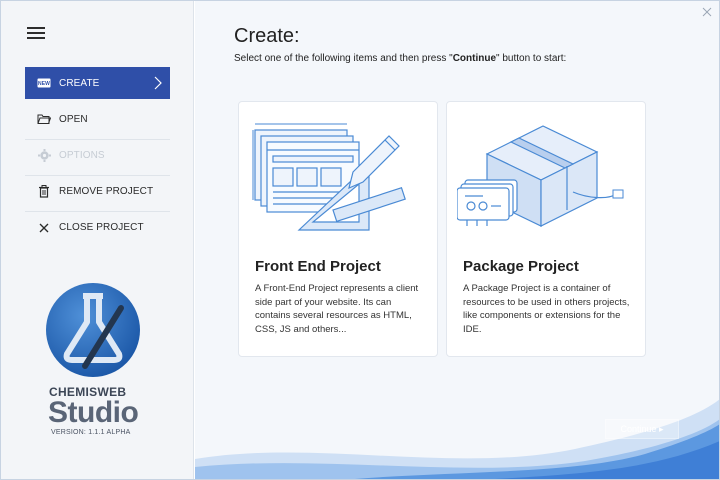 This screenshot has width=720, height=480. Describe the element at coordinates (79, 83) in the screenshot. I see `sidebar-item-label: CREATE` at that location.